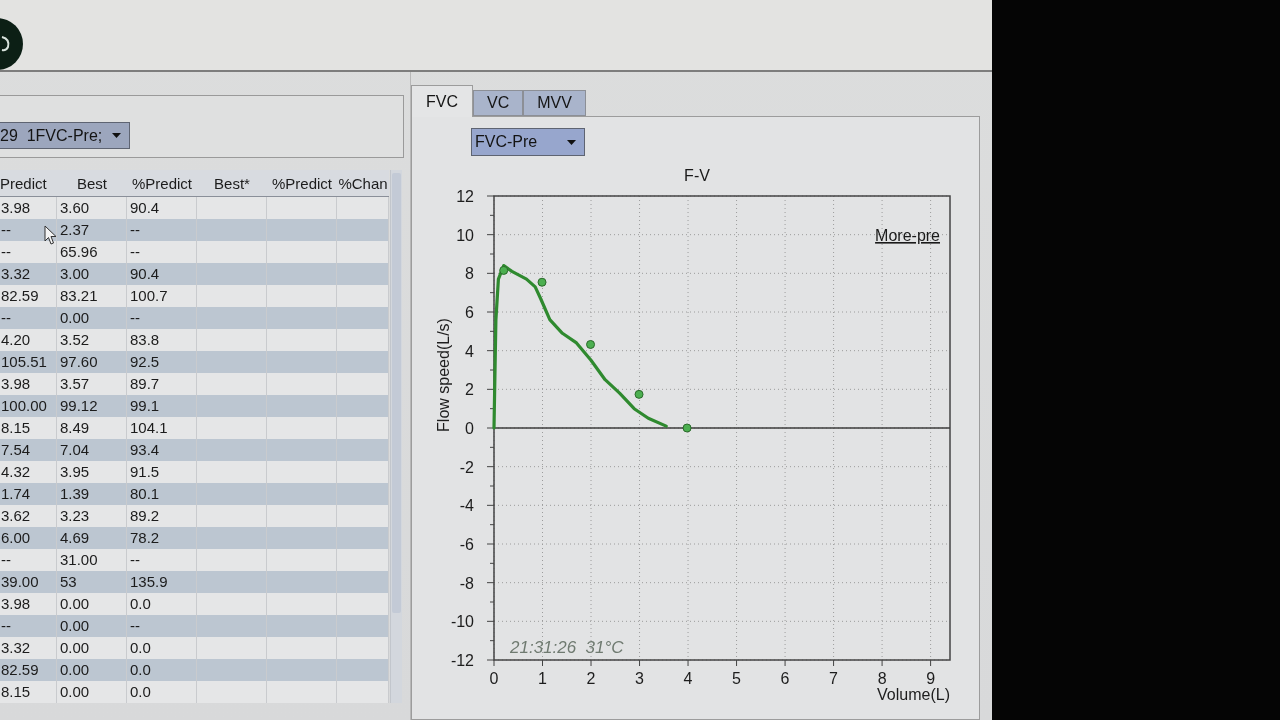  Describe the element at coordinates (736, 678) in the screenshot. I see `axis-tick-label: 5` at that location.